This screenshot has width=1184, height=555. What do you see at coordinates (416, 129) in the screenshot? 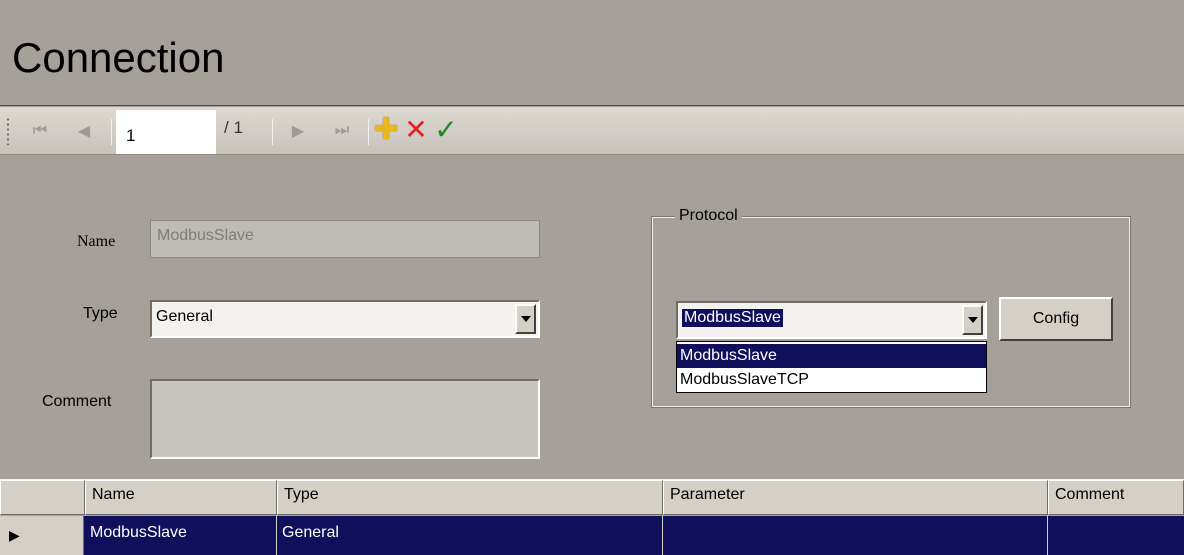
I see `delete-icon: ✕` at bounding box center [416, 129].